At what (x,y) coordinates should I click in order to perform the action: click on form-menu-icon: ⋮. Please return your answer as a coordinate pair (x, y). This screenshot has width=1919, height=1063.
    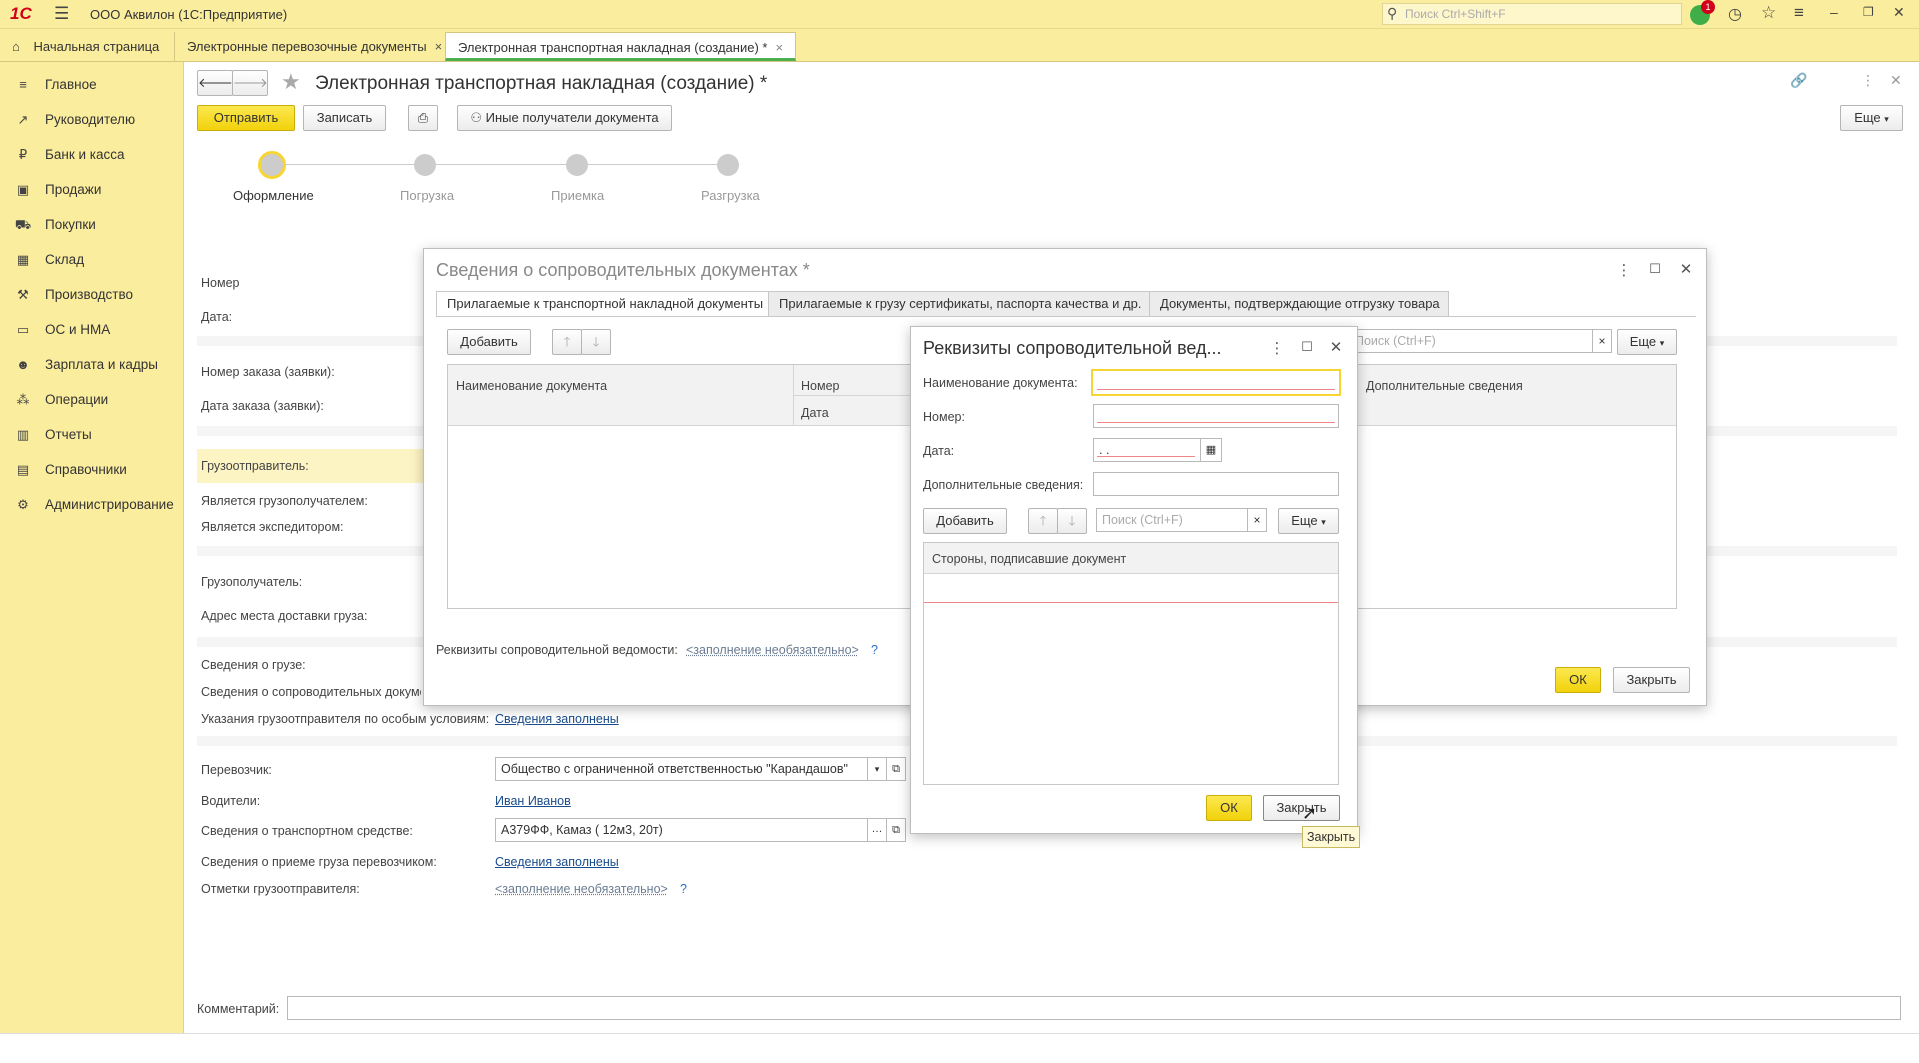
    Looking at the image, I should click on (1868, 80).